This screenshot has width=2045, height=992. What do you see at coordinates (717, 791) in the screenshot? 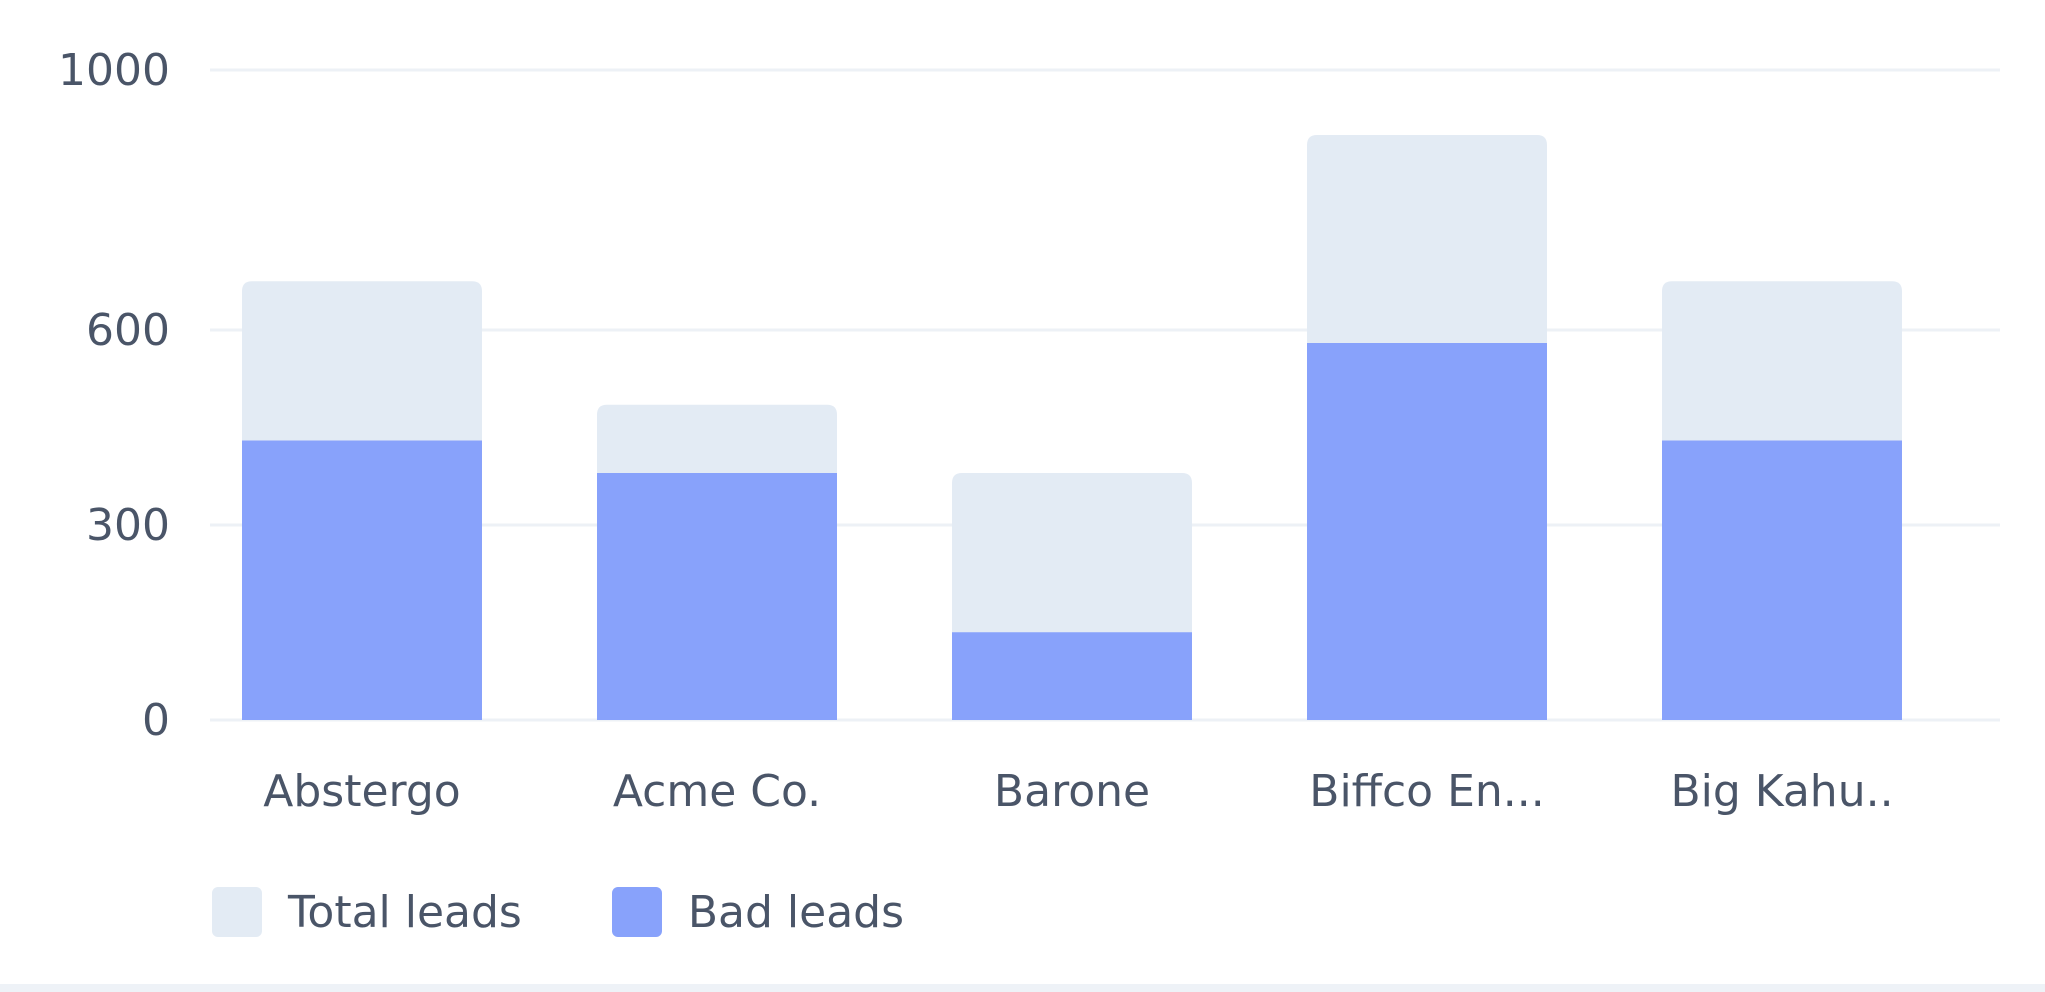
I see `x-tick-label: Acme Co.` at bounding box center [717, 791].